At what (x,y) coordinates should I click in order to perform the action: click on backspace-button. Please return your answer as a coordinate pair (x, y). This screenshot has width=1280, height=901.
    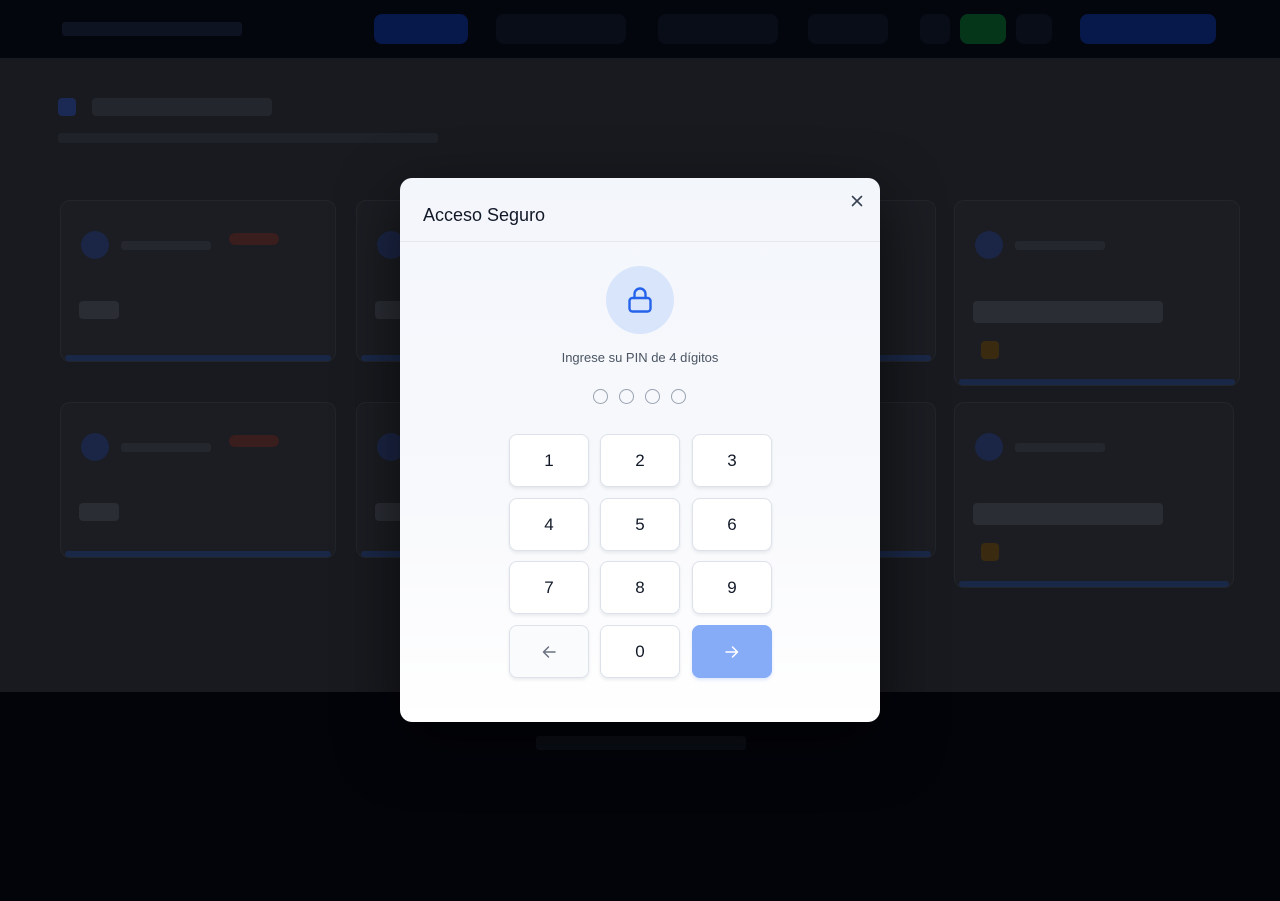
    Looking at the image, I should click on (549, 651).